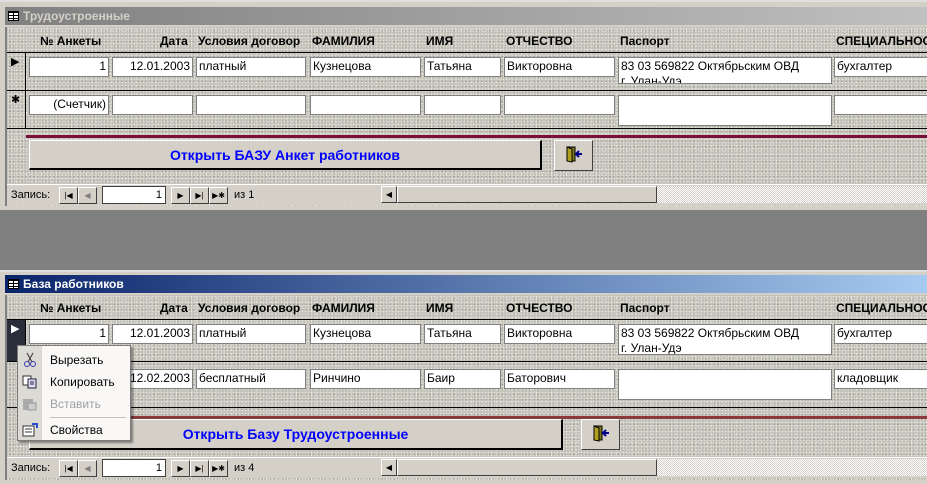 The image size is (927, 484). Describe the element at coordinates (30, 404) in the screenshot. I see `paste-icon` at that location.